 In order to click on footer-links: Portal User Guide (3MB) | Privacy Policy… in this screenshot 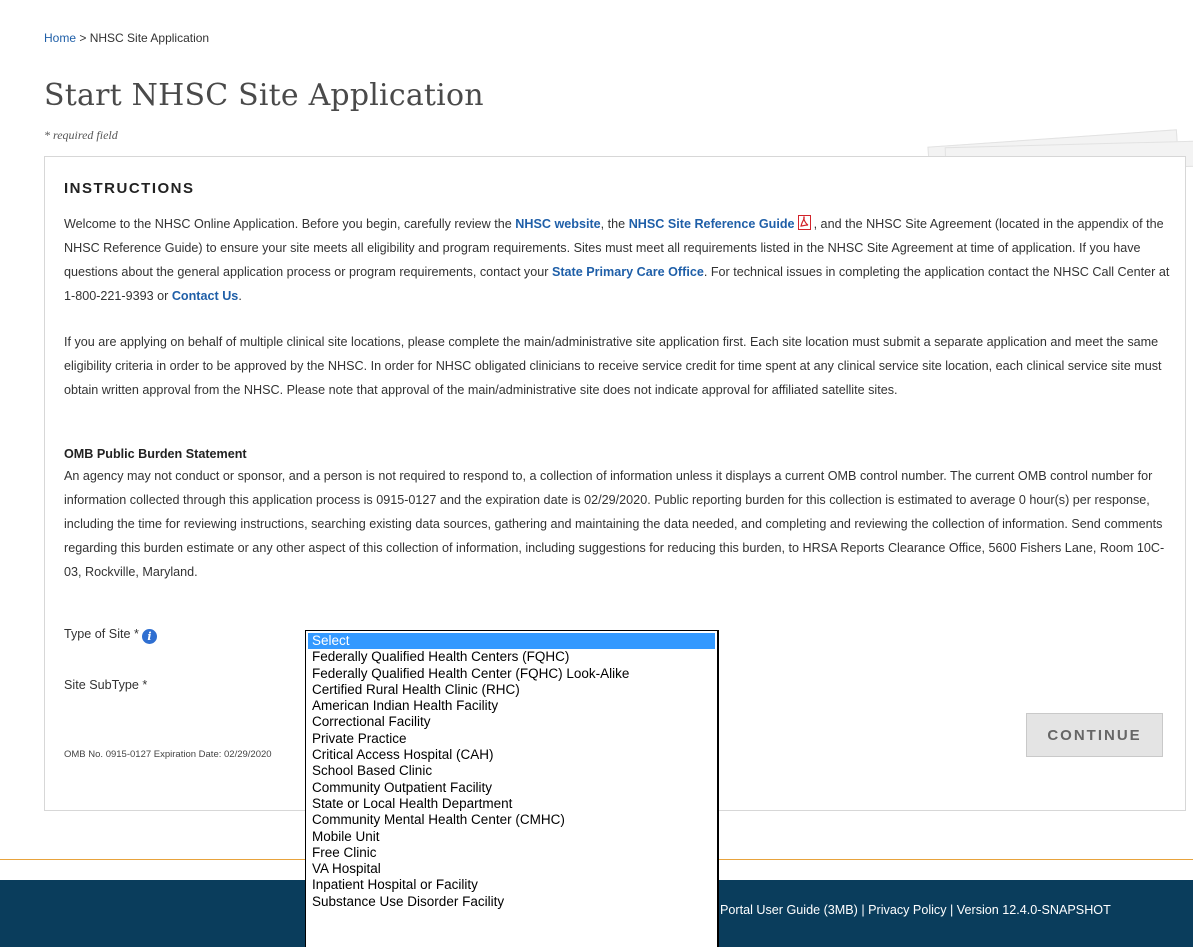, I will do `click(956, 910)`.